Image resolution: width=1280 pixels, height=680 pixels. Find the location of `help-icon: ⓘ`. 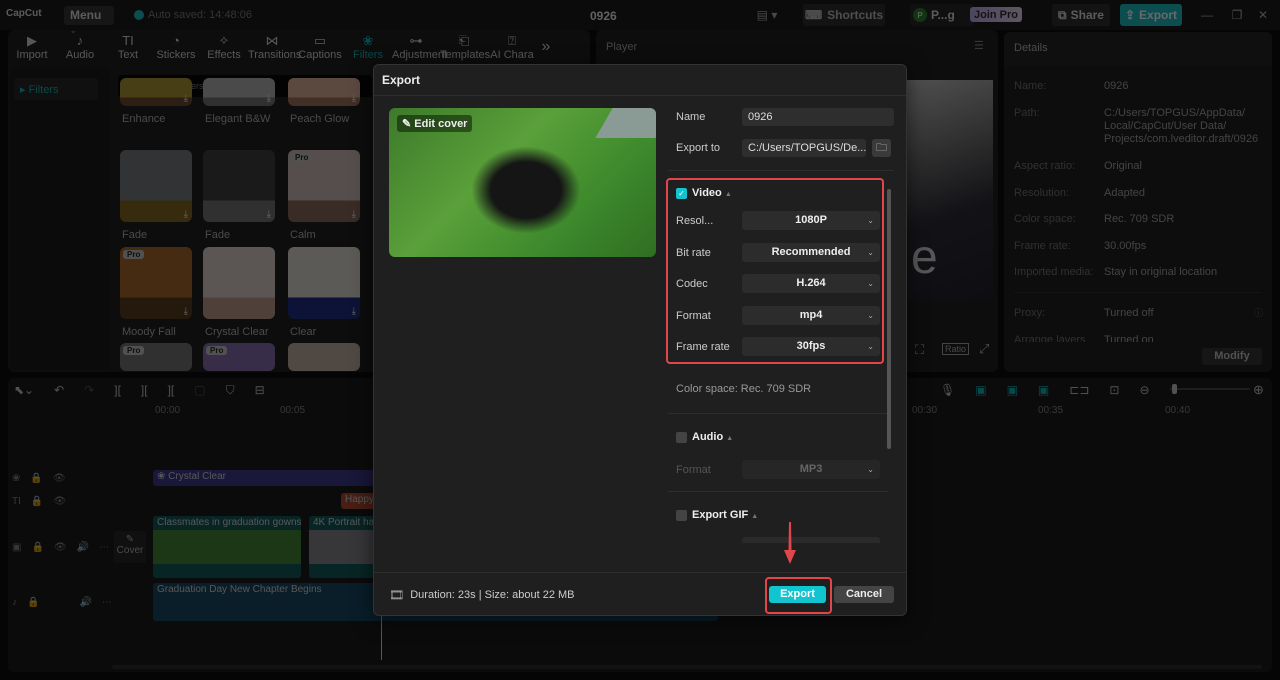

help-icon: ⓘ is located at coordinates (1258, 312).